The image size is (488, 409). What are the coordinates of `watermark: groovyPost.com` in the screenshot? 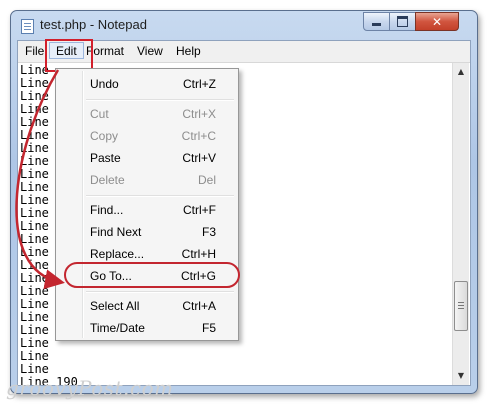 It's located at (90, 388).